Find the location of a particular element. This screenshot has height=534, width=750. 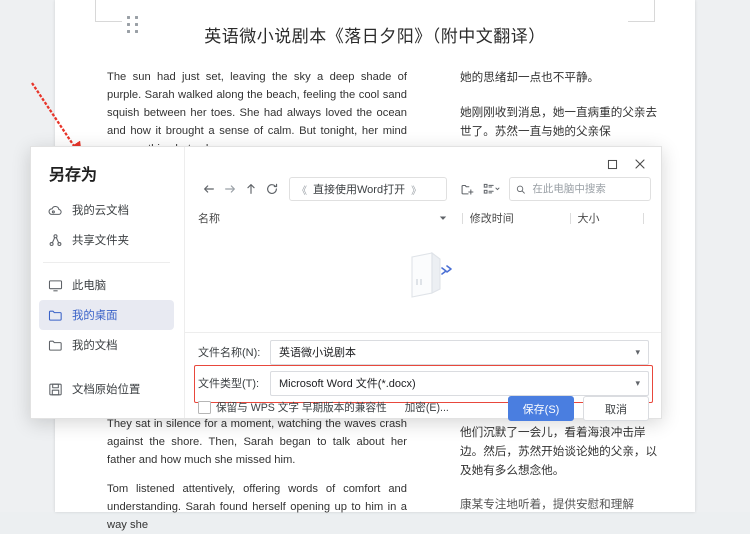

compat-checkbox is located at coordinates (204, 407).